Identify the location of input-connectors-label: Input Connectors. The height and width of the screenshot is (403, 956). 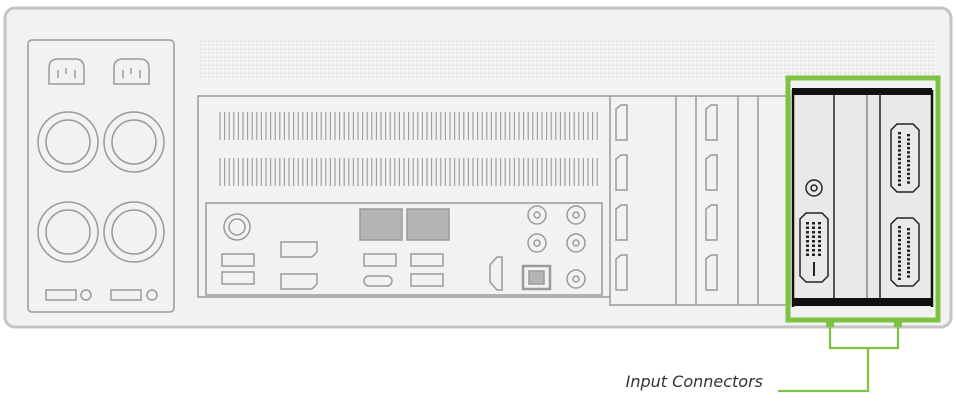
(694, 381).